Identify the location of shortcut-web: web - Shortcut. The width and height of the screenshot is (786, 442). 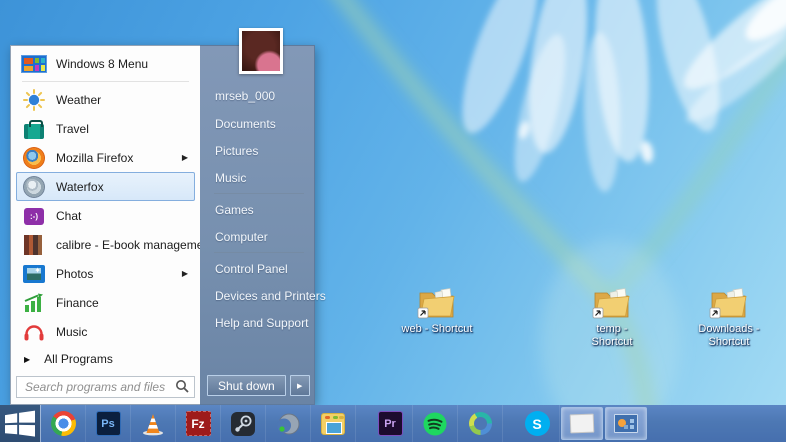
(437, 311).